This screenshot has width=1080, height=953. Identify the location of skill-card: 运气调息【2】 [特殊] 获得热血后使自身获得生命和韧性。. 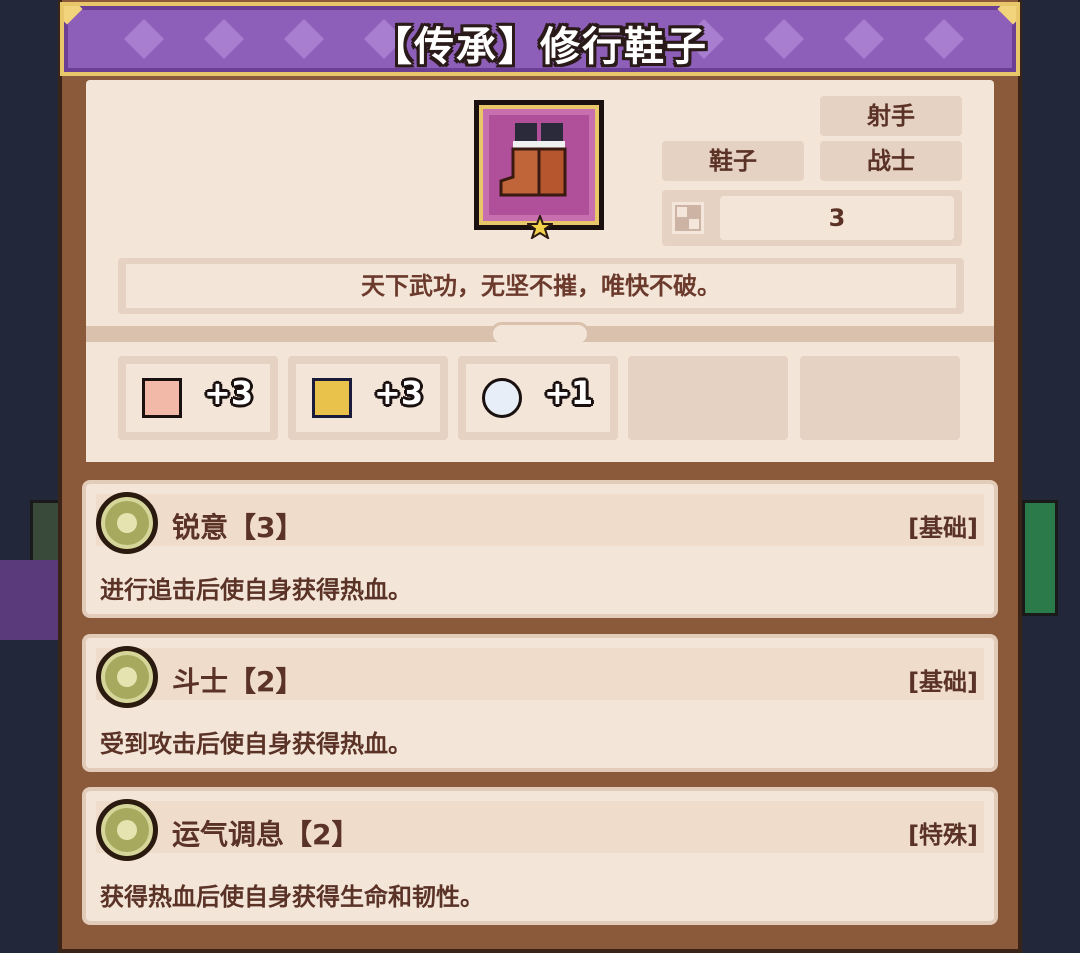
(540, 856).